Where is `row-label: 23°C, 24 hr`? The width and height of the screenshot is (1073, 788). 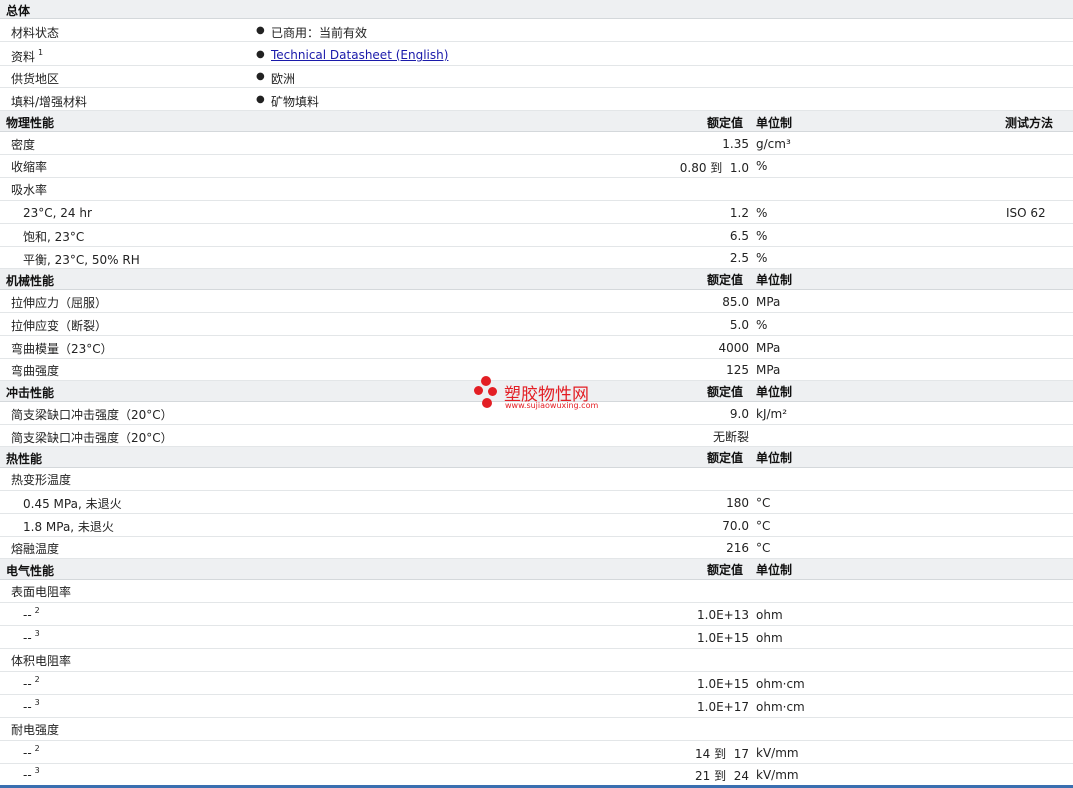 row-label: 23°C, 24 hr is located at coordinates (57, 213).